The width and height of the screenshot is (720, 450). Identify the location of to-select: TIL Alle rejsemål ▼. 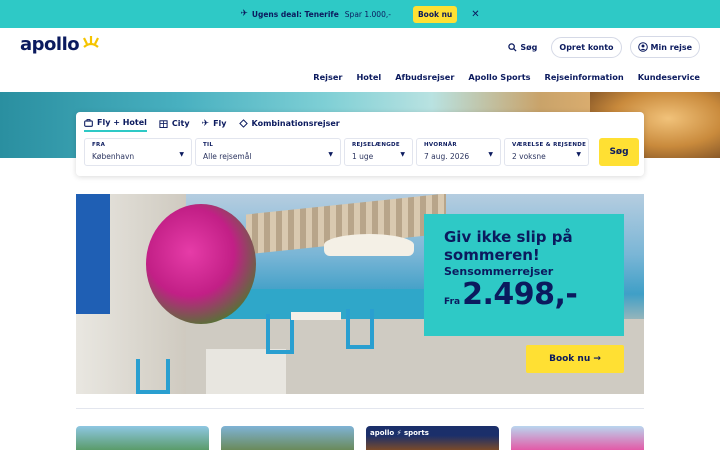
(268, 152).